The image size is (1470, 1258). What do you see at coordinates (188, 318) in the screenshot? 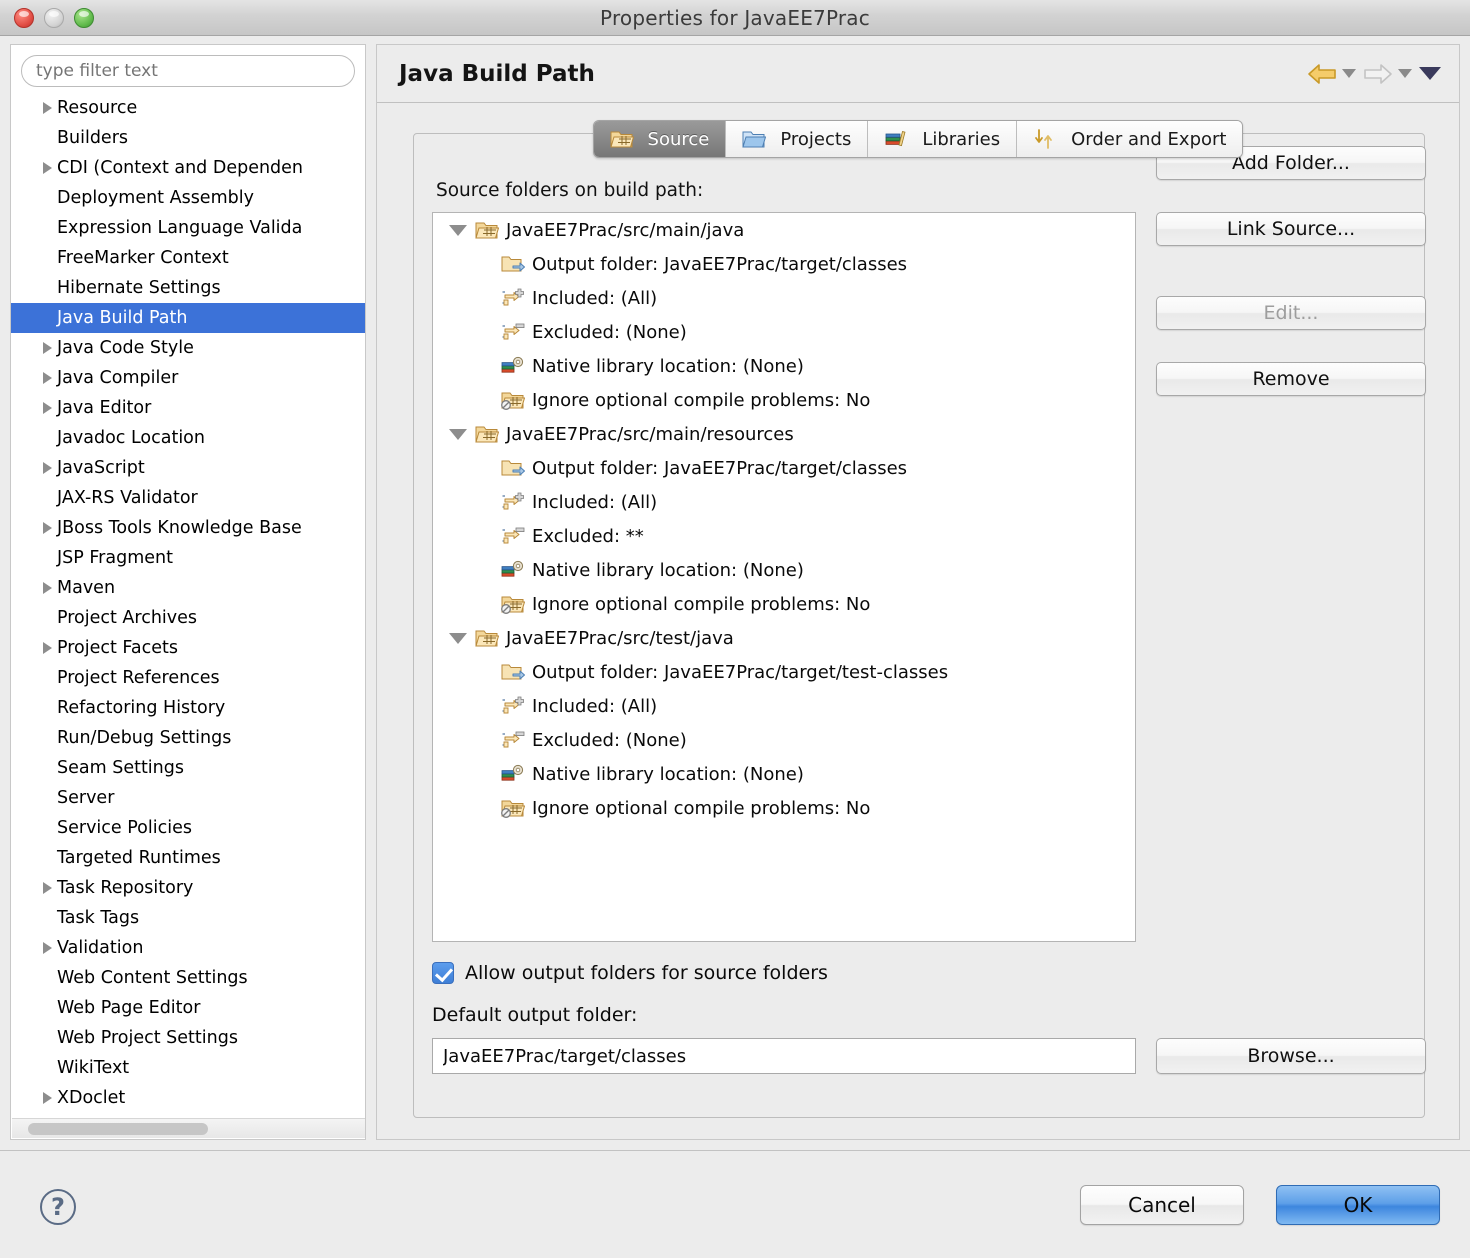
I see `sidebar-item-java-build-path: Java Build Path` at bounding box center [188, 318].